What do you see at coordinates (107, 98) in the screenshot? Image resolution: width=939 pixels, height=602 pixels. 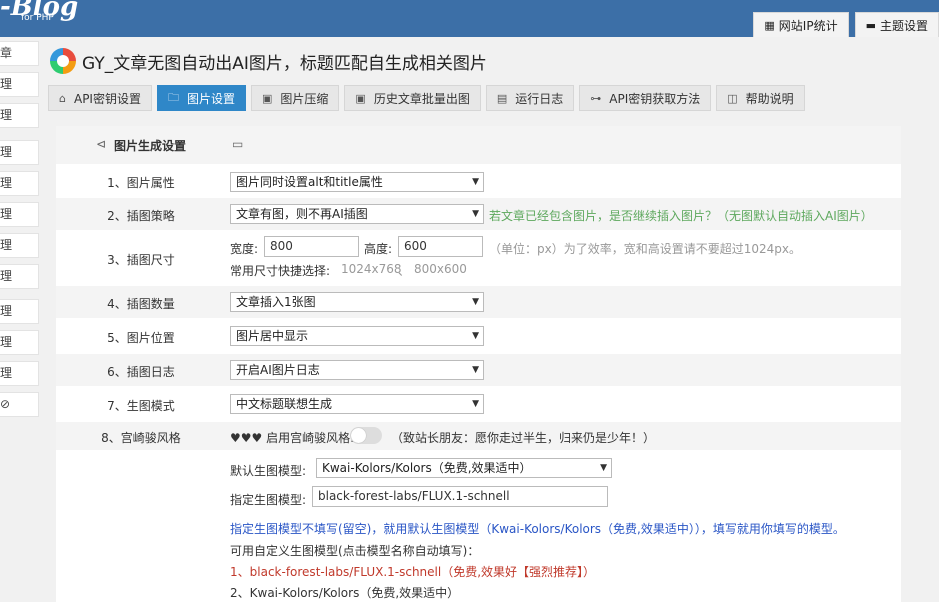 I see `tab-label: API密钥设置` at bounding box center [107, 98].